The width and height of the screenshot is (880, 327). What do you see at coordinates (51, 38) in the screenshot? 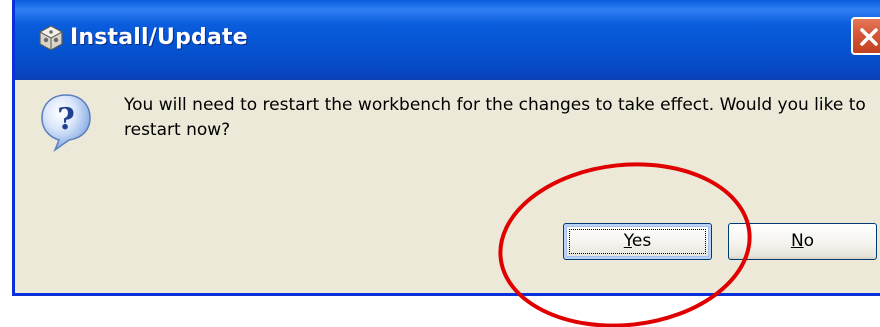
I see `eclipse-update-icon` at bounding box center [51, 38].